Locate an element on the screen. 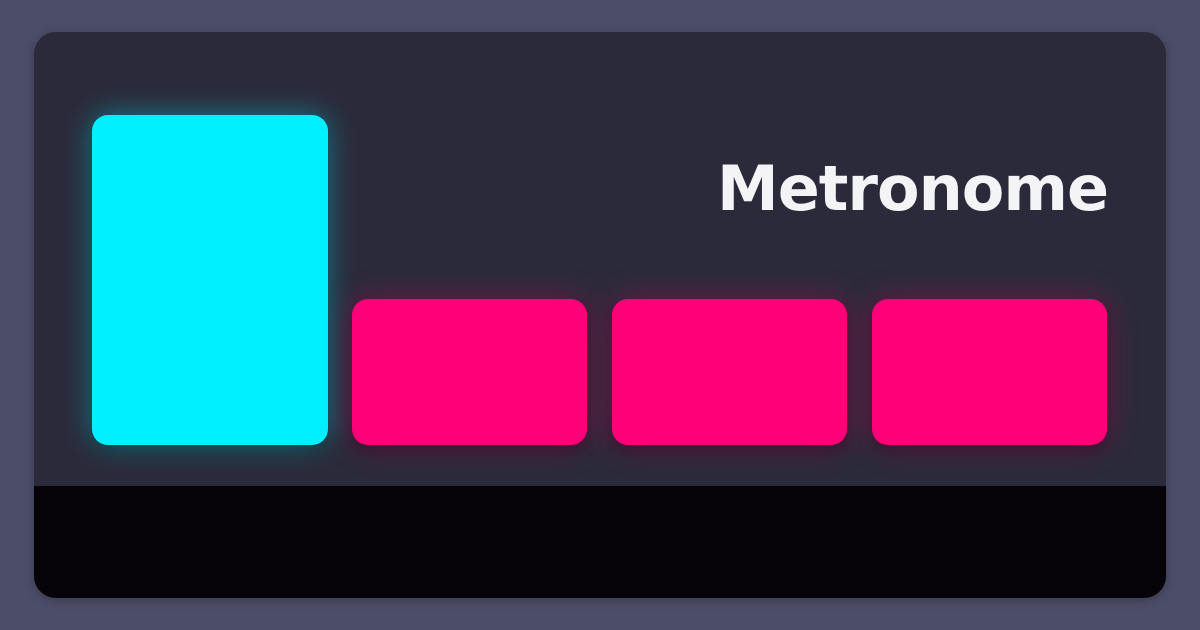 The width and height of the screenshot is (1200, 630). app-title: Metronome is located at coordinates (913, 188).